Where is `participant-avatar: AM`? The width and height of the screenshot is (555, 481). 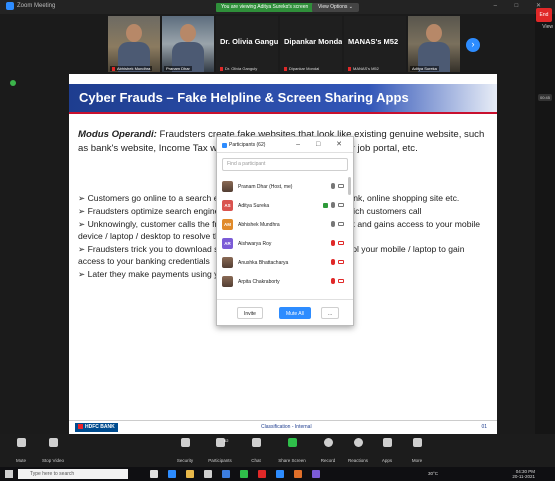
participant-avatar: AM is located at coordinates (227, 224).